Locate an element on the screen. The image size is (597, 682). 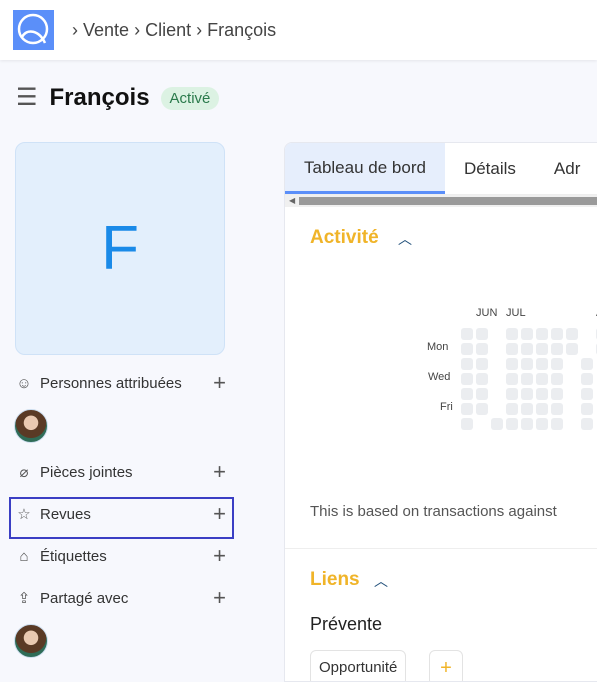
add-review-button: + is located at coordinates (219, 514).